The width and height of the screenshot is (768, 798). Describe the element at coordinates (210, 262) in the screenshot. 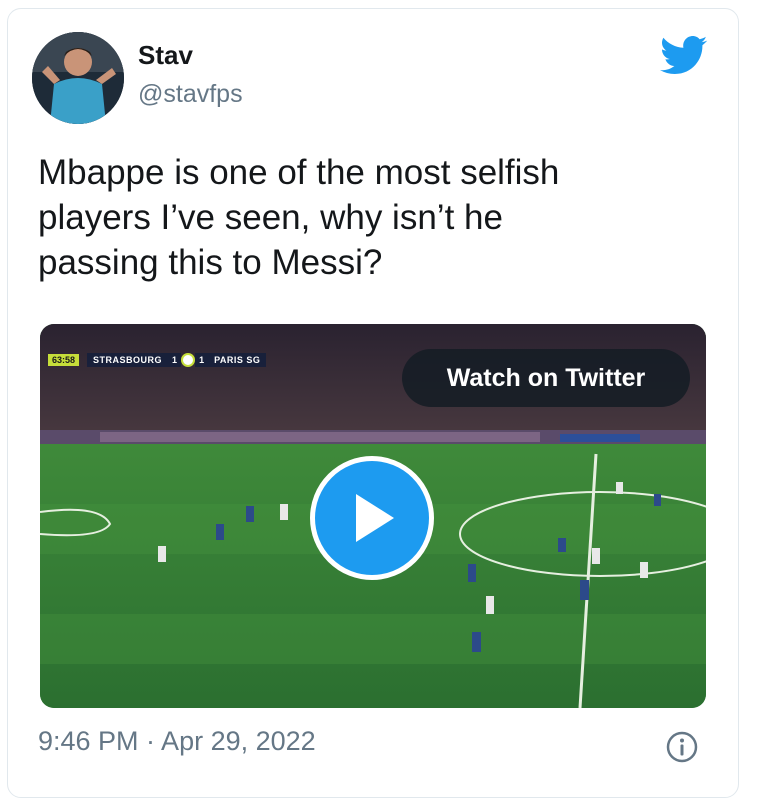

I see `tweet-text-line: passing this to Messi?` at that location.